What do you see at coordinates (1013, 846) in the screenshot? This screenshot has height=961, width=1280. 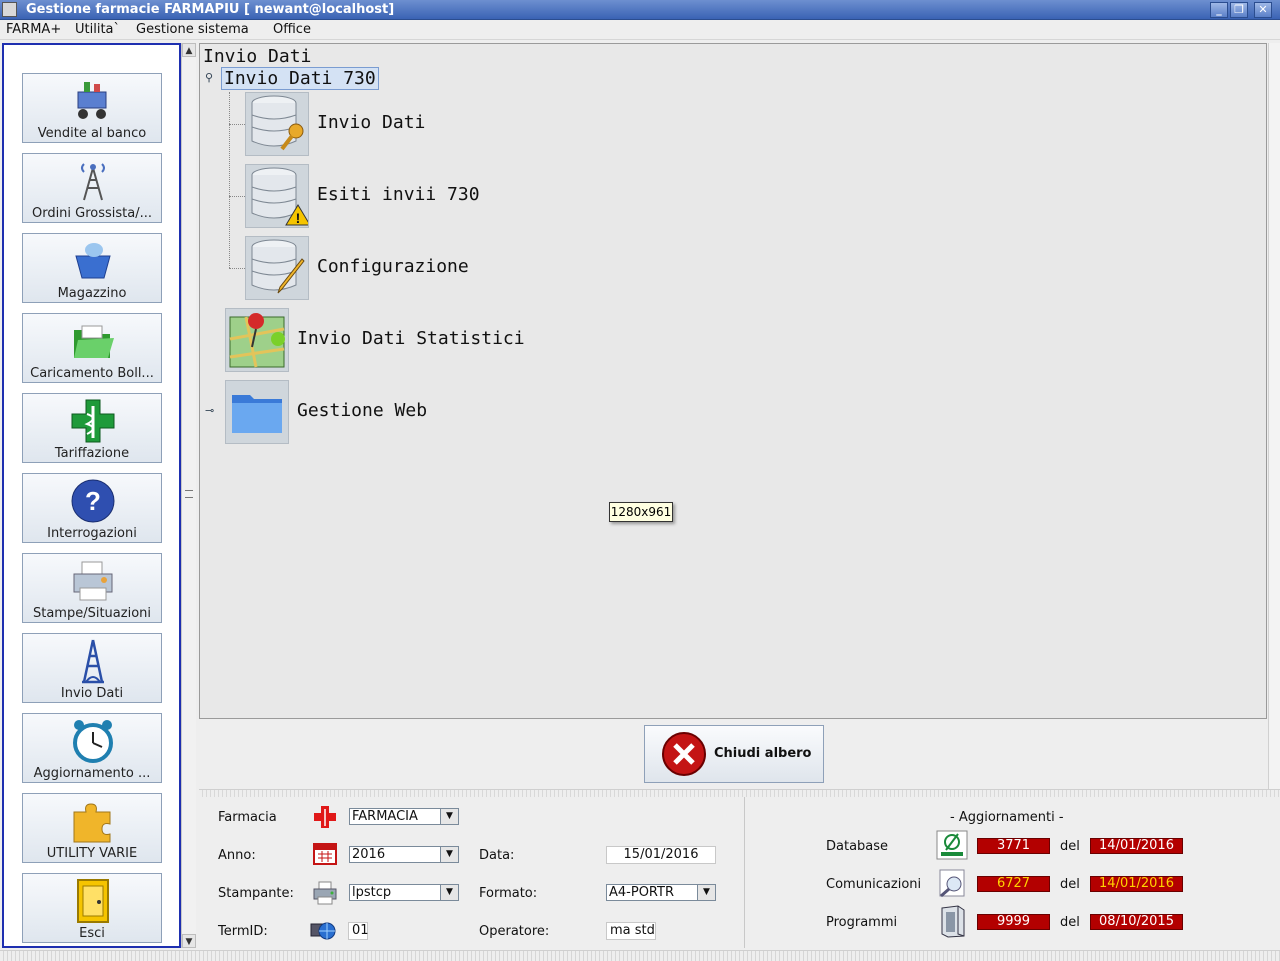 I see `database-number: 3771` at bounding box center [1013, 846].